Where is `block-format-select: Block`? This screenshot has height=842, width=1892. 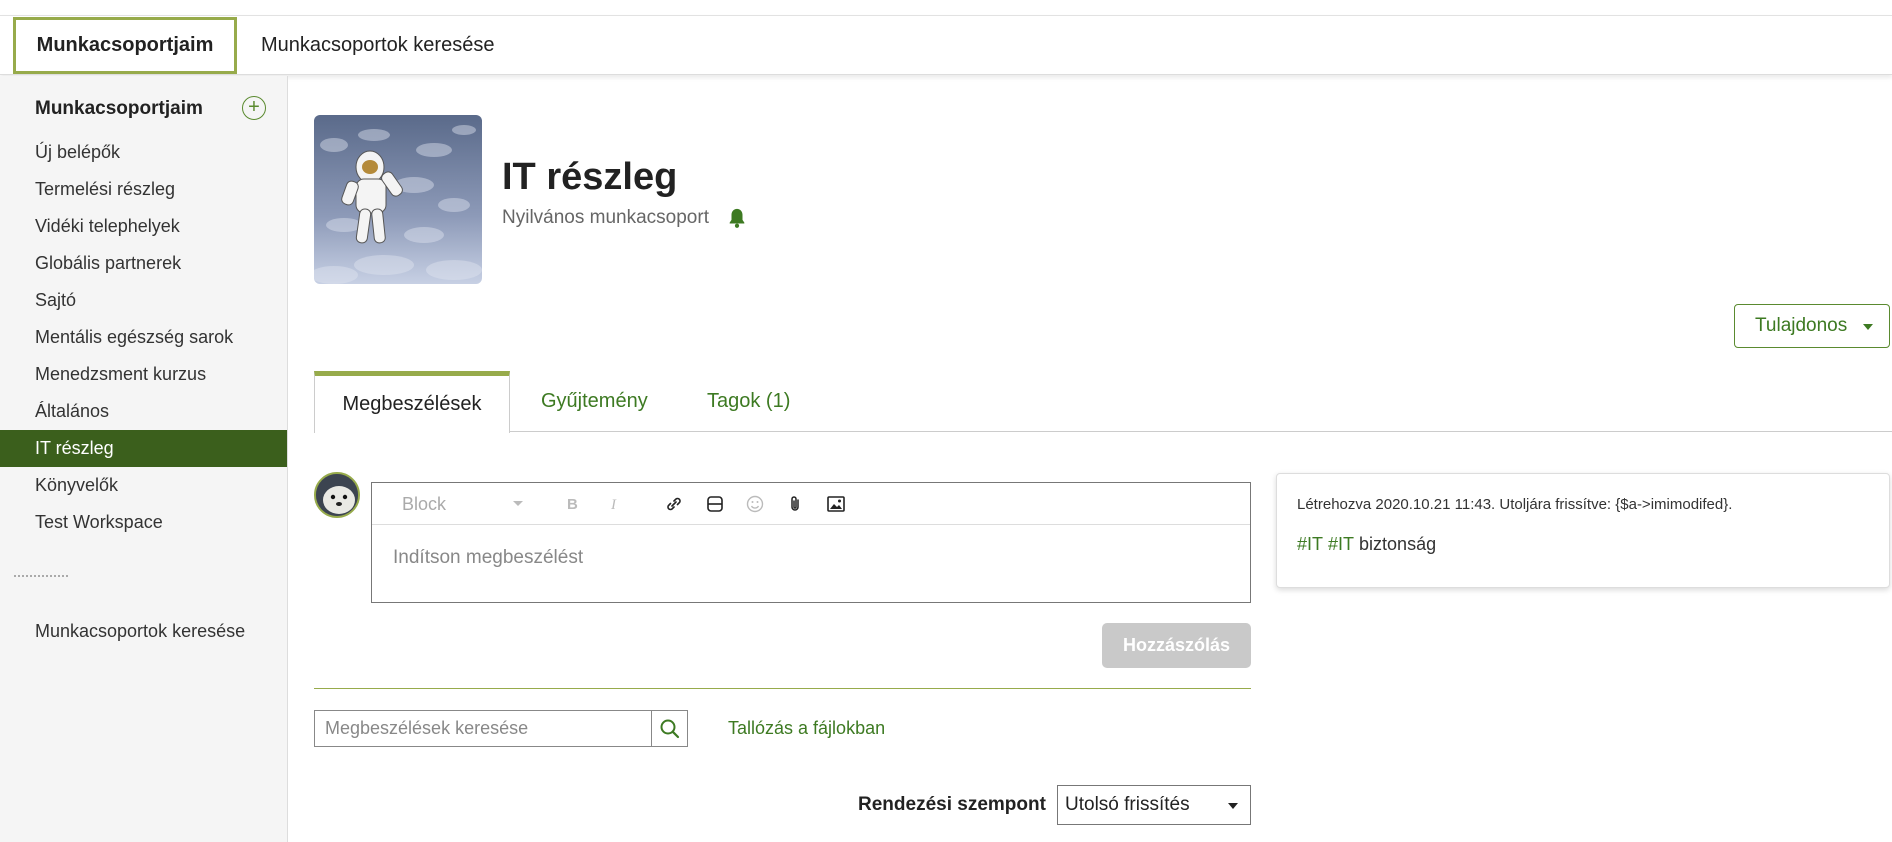
block-format-select: Block is located at coordinates (424, 504).